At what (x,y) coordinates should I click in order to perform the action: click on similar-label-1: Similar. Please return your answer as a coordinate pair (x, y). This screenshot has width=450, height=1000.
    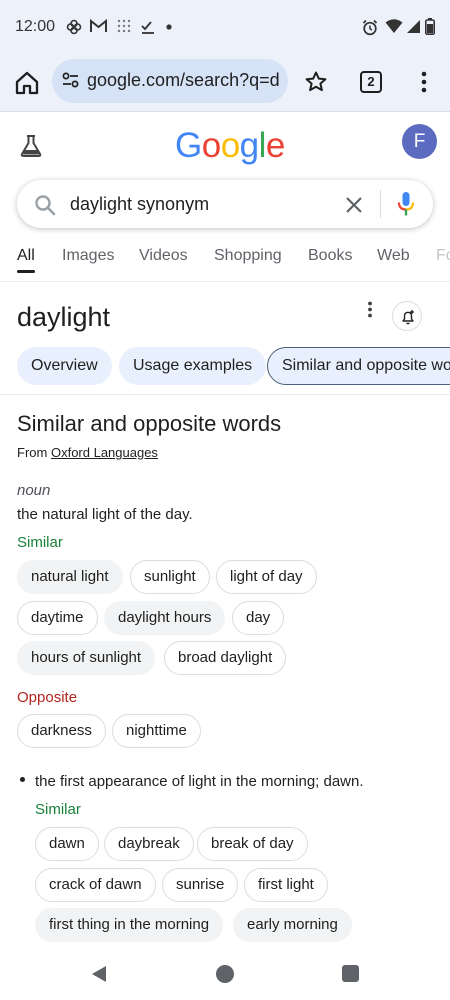
    Looking at the image, I should click on (40, 542).